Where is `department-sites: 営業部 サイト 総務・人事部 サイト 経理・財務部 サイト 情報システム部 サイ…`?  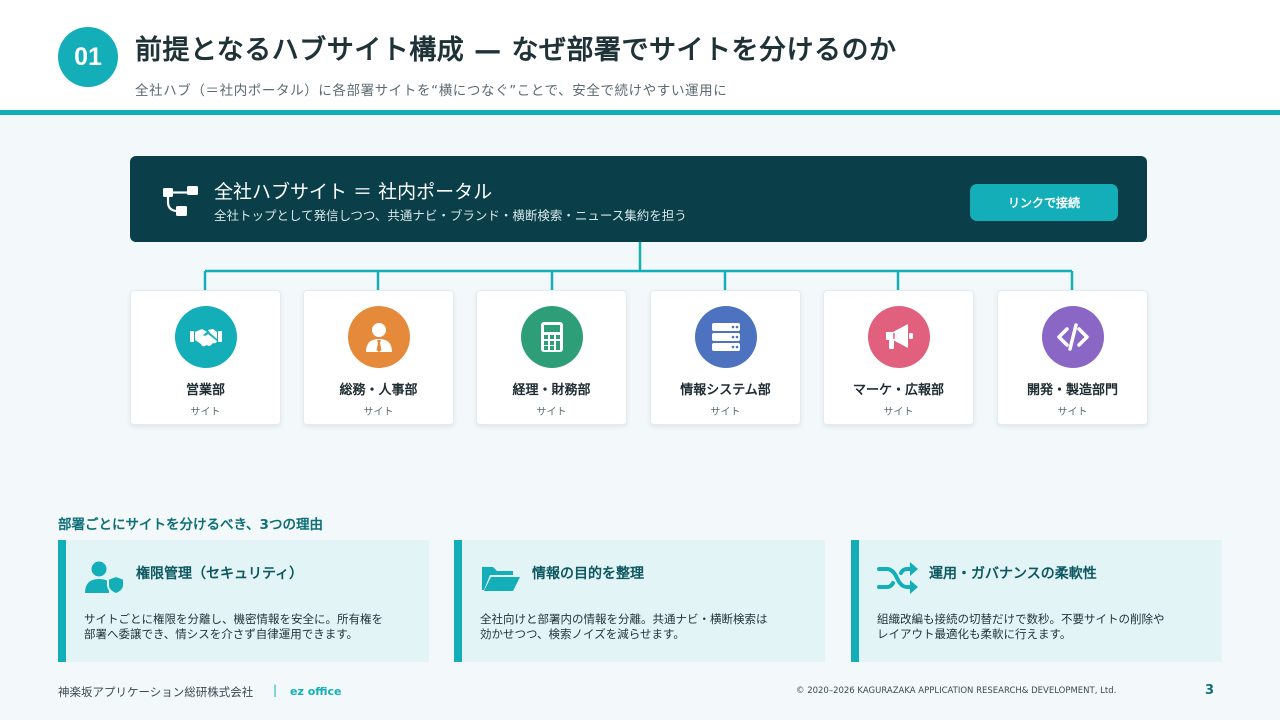
department-sites: 営業部 サイト 総務・人事部 サイト 経理・財務部 サイト 情報システム部 サイ… is located at coordinates (639, 357).